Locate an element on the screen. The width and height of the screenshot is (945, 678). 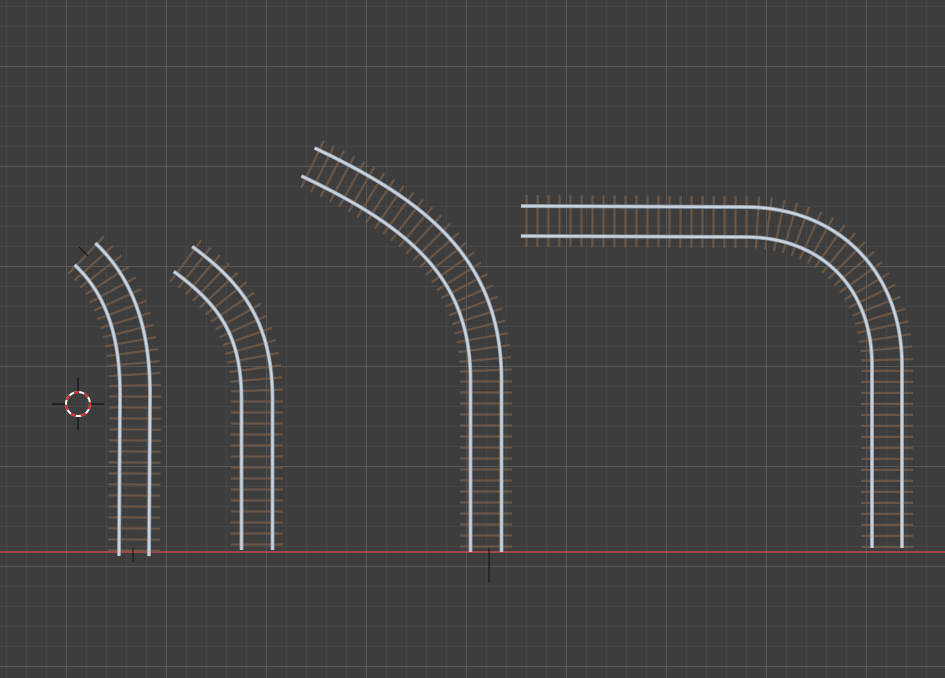
rail-edge is located at coordinates (123, 399).